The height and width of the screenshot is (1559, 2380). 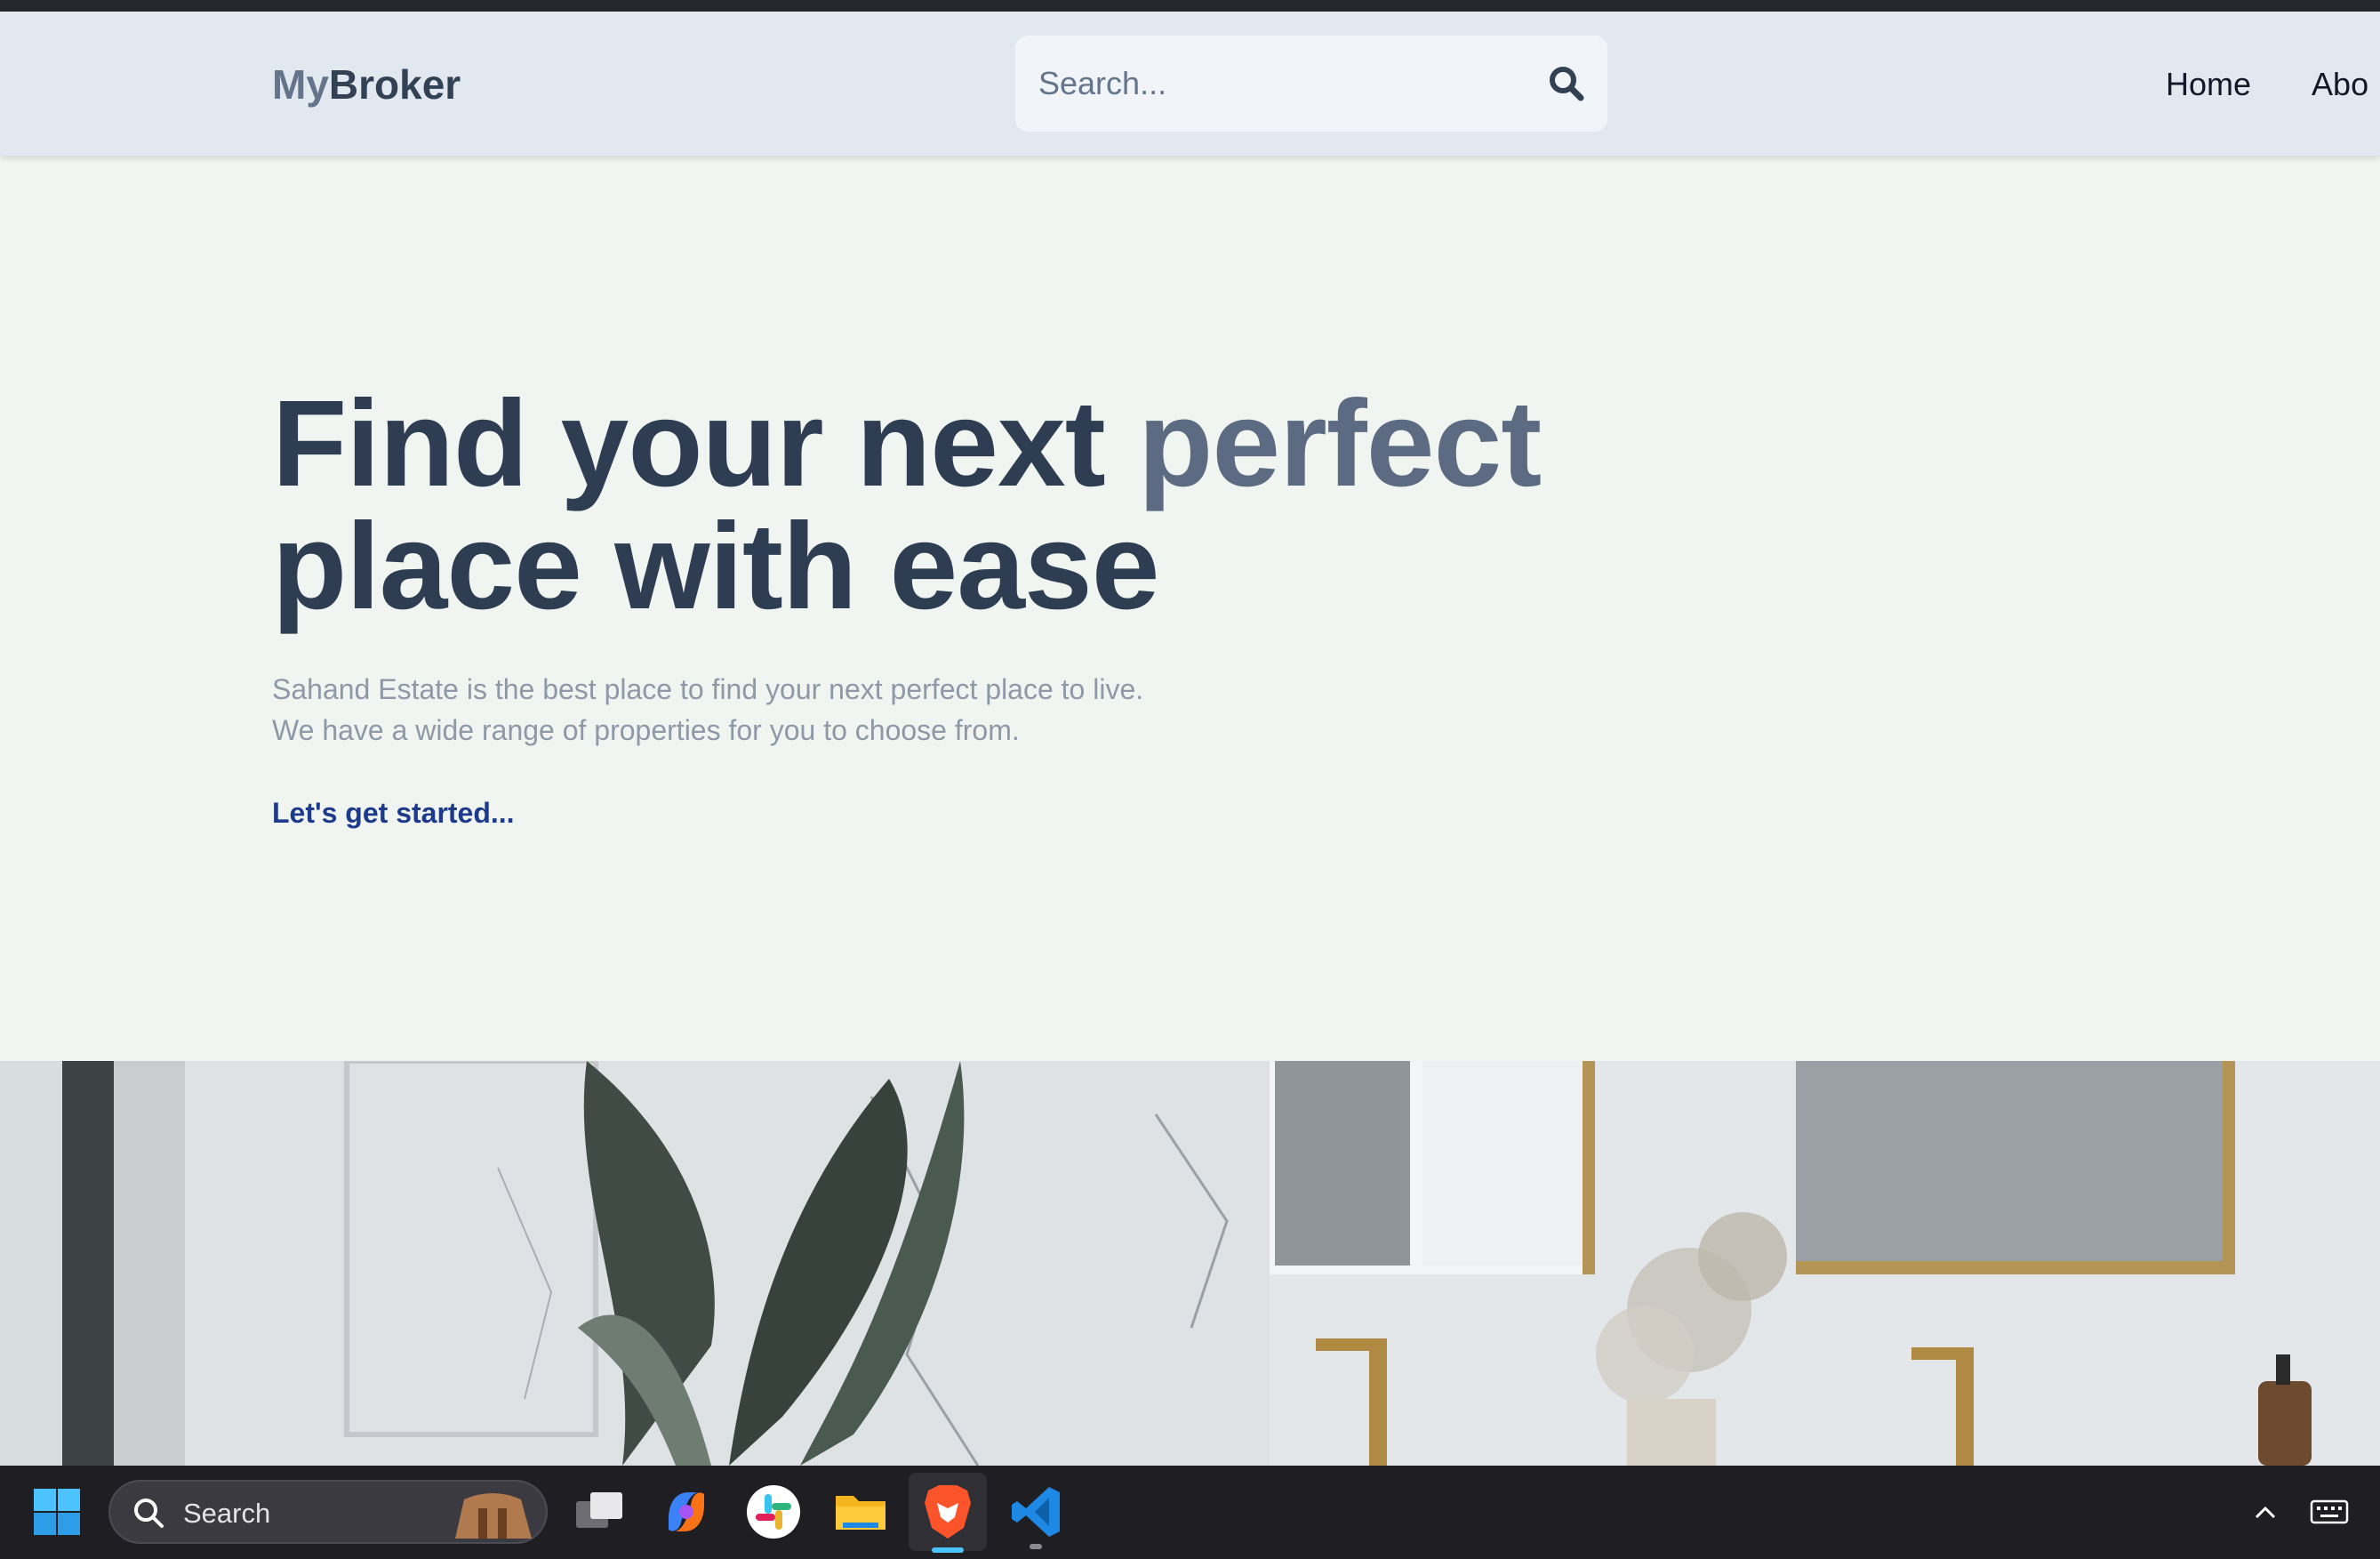 I want to click on task-view-icon, so click(x=599, y=1510).